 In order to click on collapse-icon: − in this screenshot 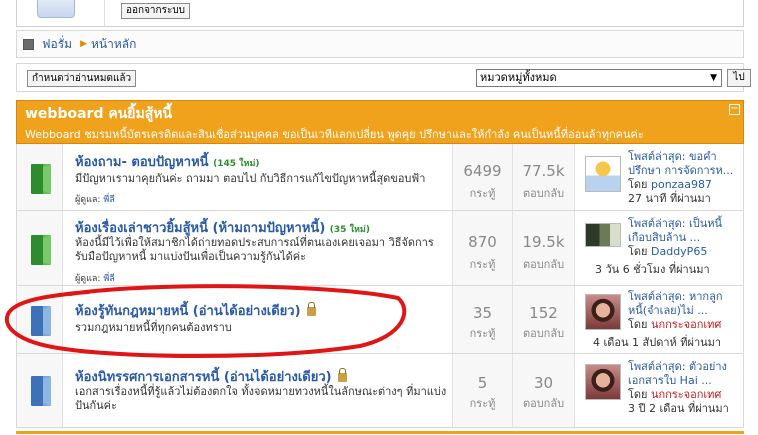, I will do `click(734, 109)`.